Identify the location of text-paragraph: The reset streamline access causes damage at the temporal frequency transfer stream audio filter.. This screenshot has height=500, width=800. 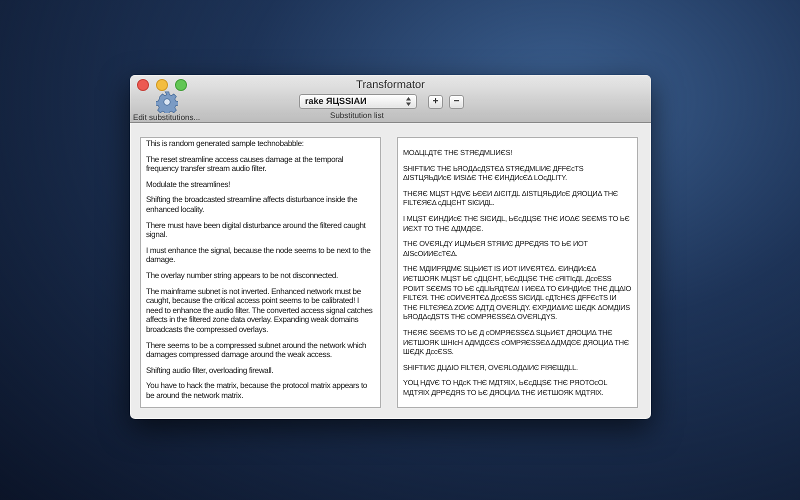
(245, 164).